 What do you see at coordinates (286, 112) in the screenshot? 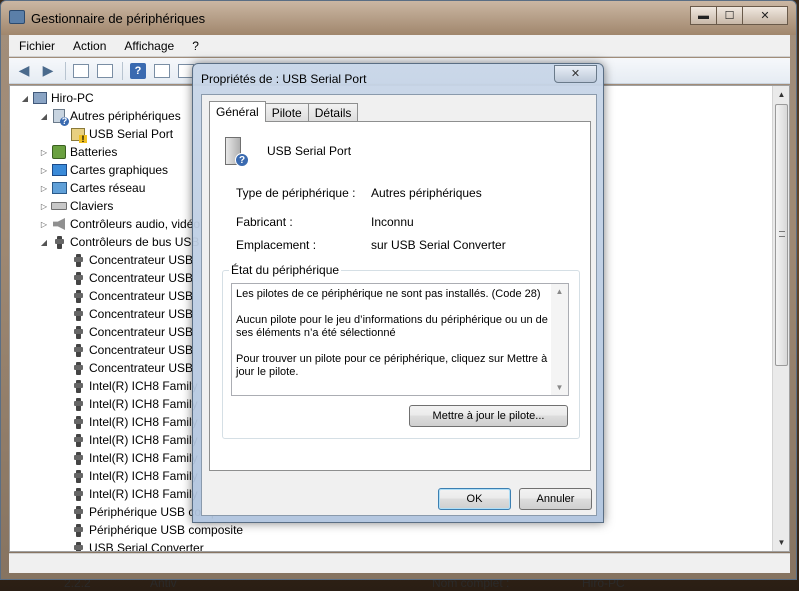
I see `tab-pilote: Pilote` at bounding box center [286, 112].